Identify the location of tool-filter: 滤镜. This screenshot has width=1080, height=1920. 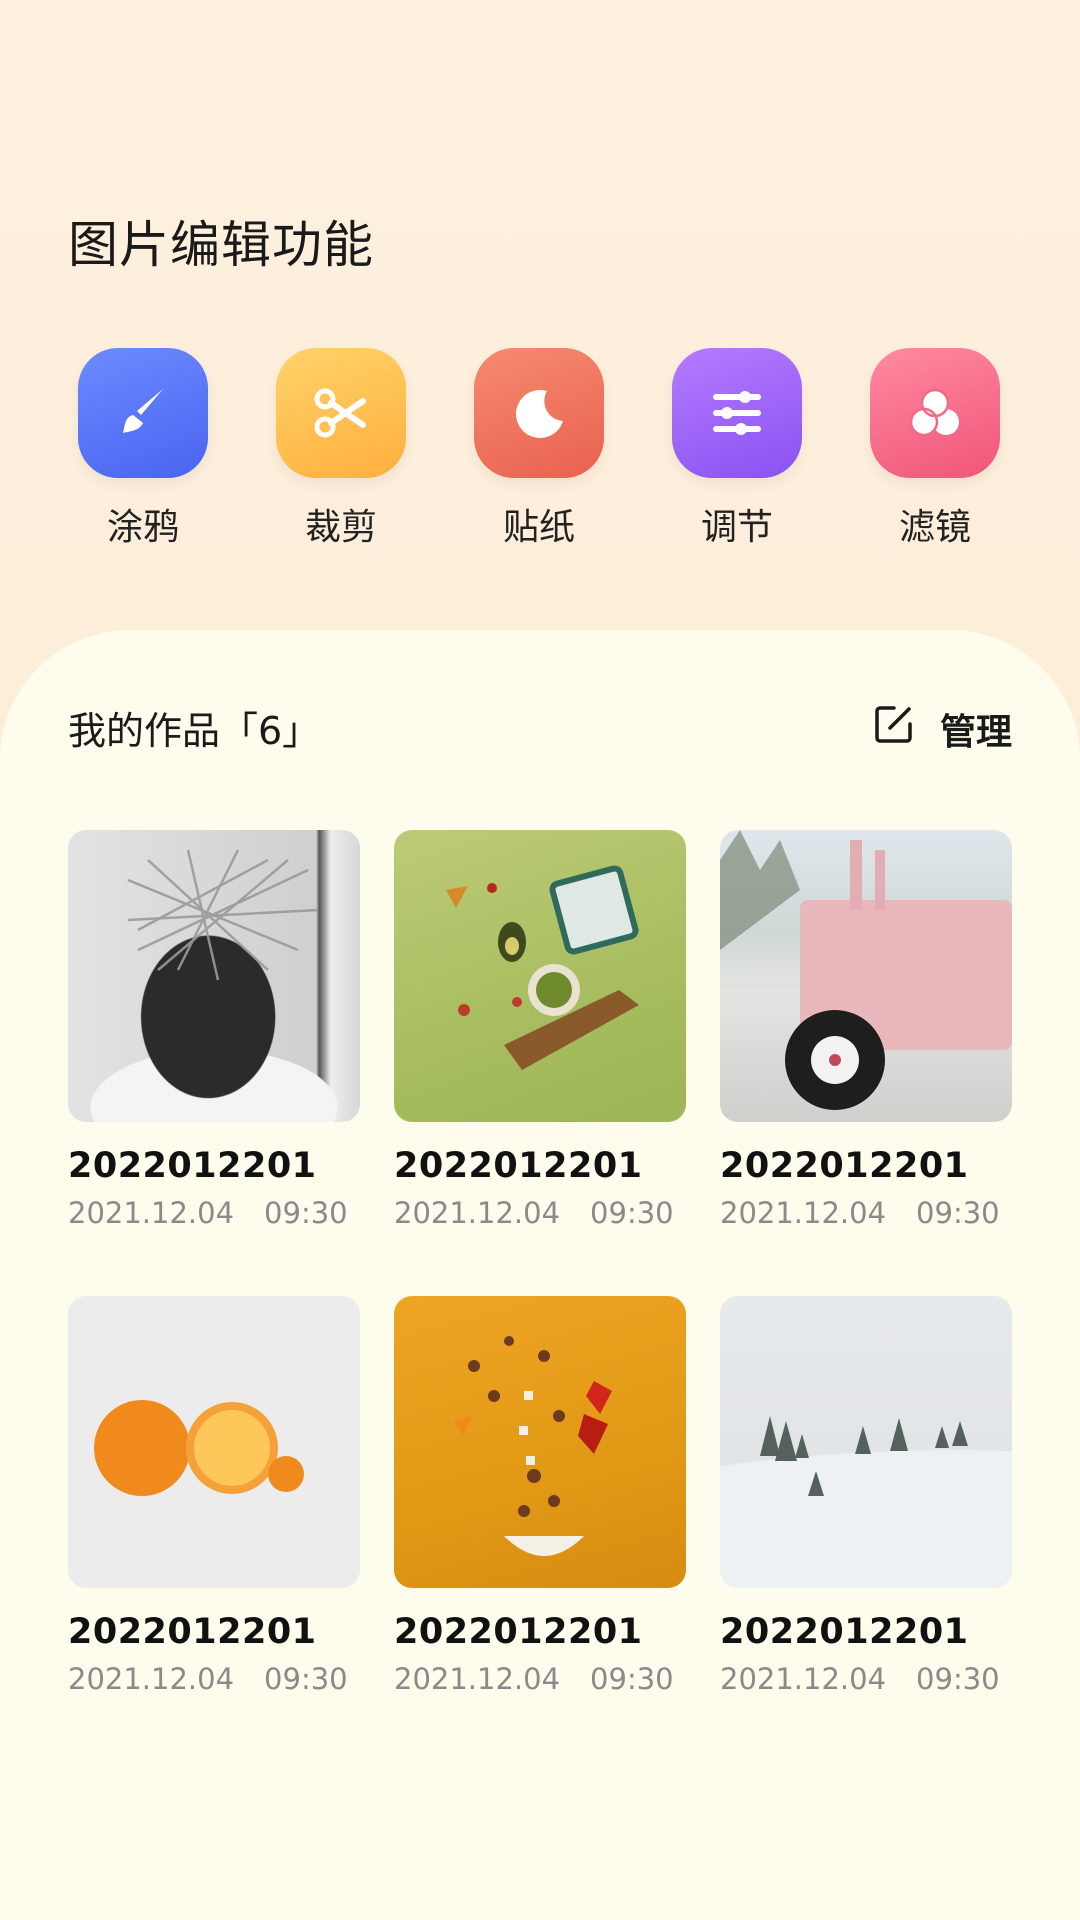
(935, 449).